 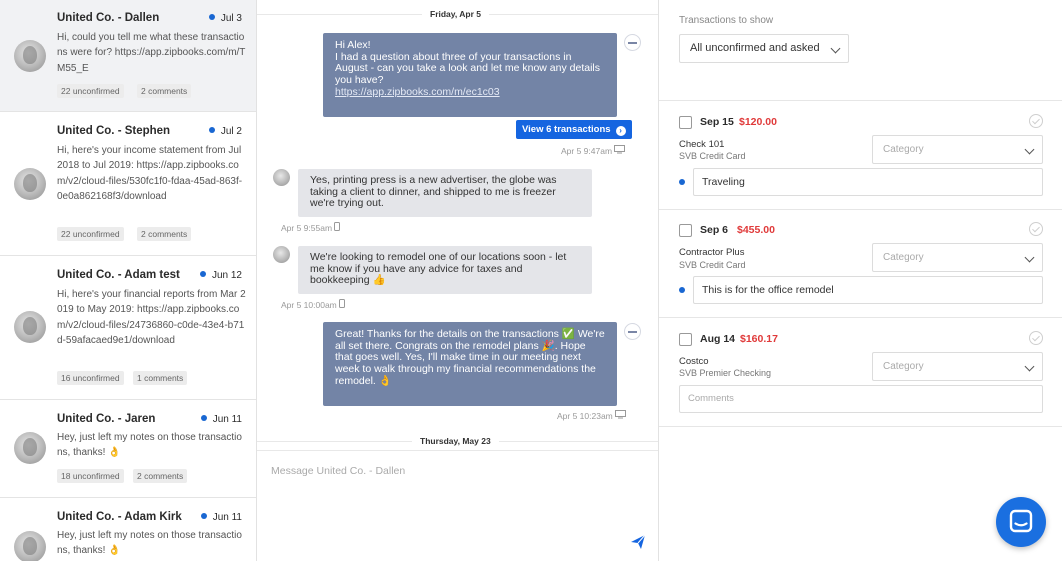 I want to click on day-label: Thursday, May 23, so click(x=455, y=441).